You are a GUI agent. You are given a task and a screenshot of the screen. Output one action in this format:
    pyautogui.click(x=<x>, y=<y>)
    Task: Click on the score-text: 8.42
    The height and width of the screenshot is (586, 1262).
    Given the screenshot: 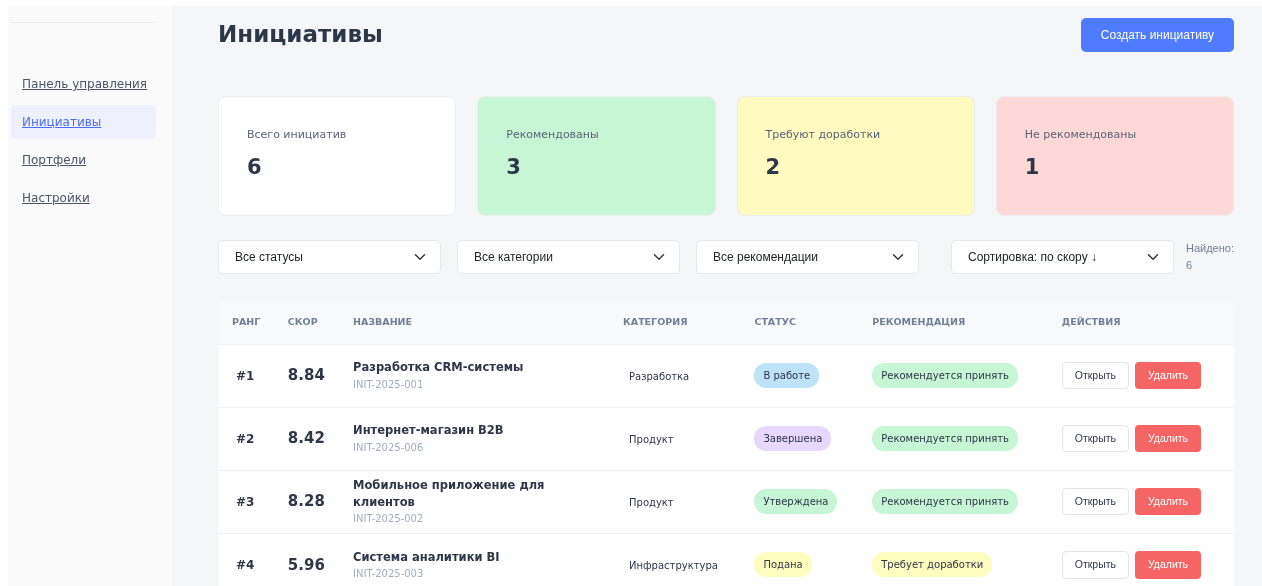 What is the action you would take?
    pyautogui.click(x=306, y=438)
    